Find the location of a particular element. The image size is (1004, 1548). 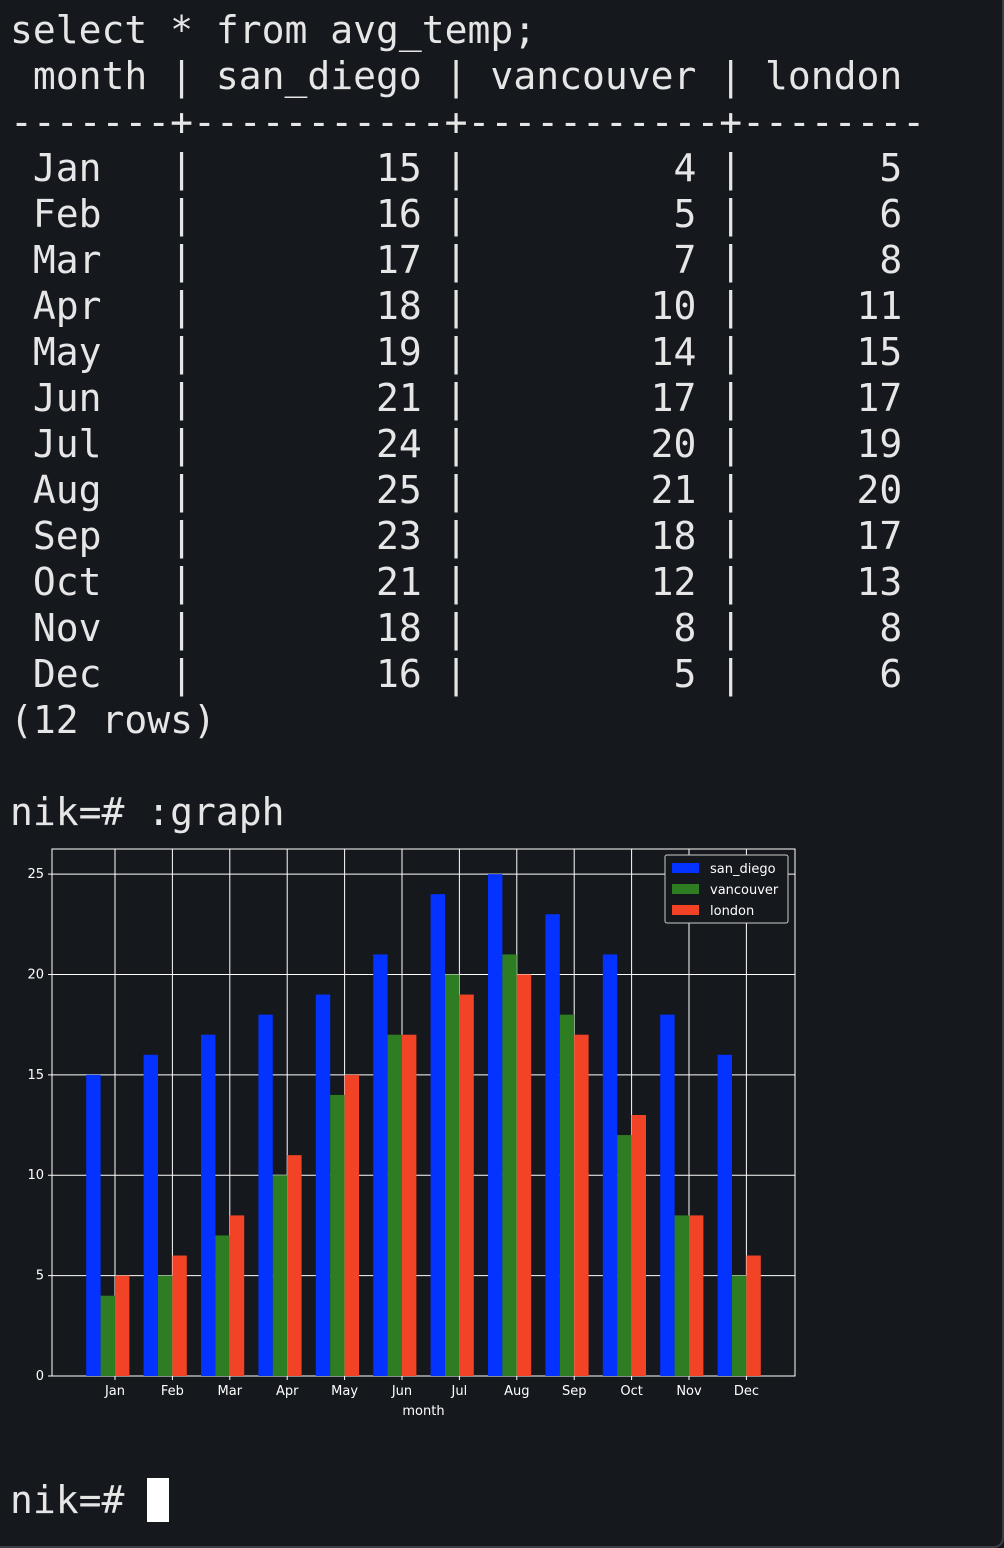

x-tick-label: Sep is located at coordinates (574, 1391).